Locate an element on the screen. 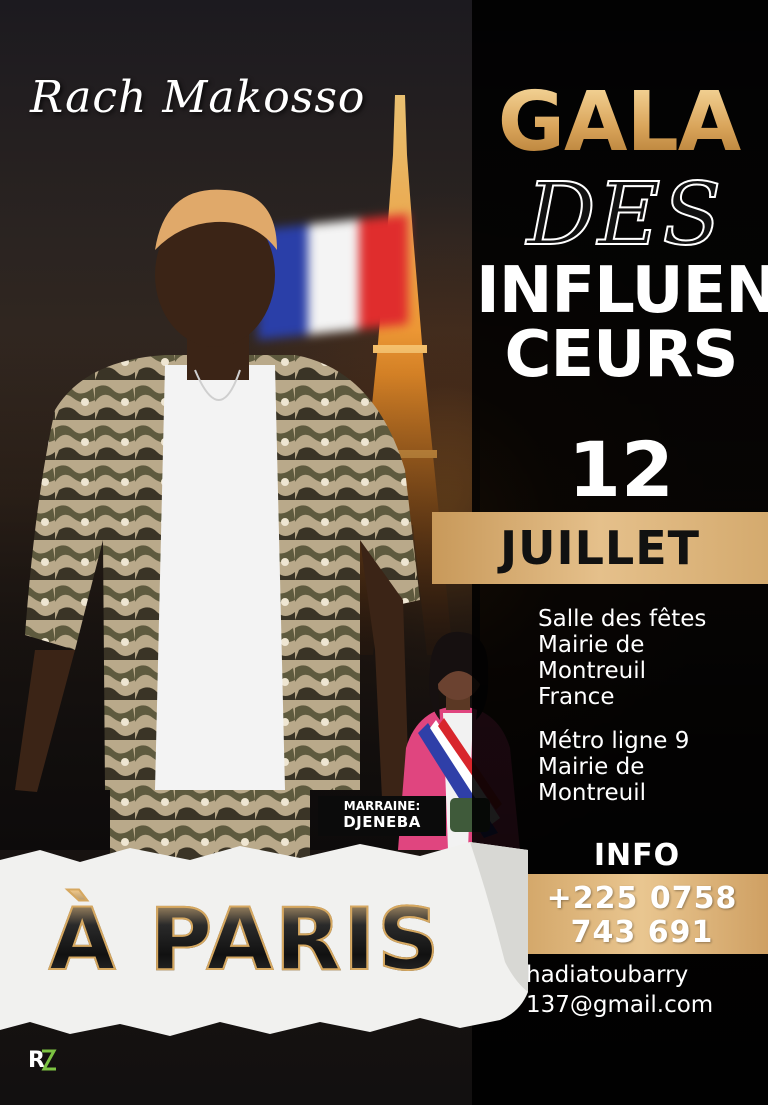 The image size is (768, 1105). metro-line: Montreuil is located at coordinates (592, 793).